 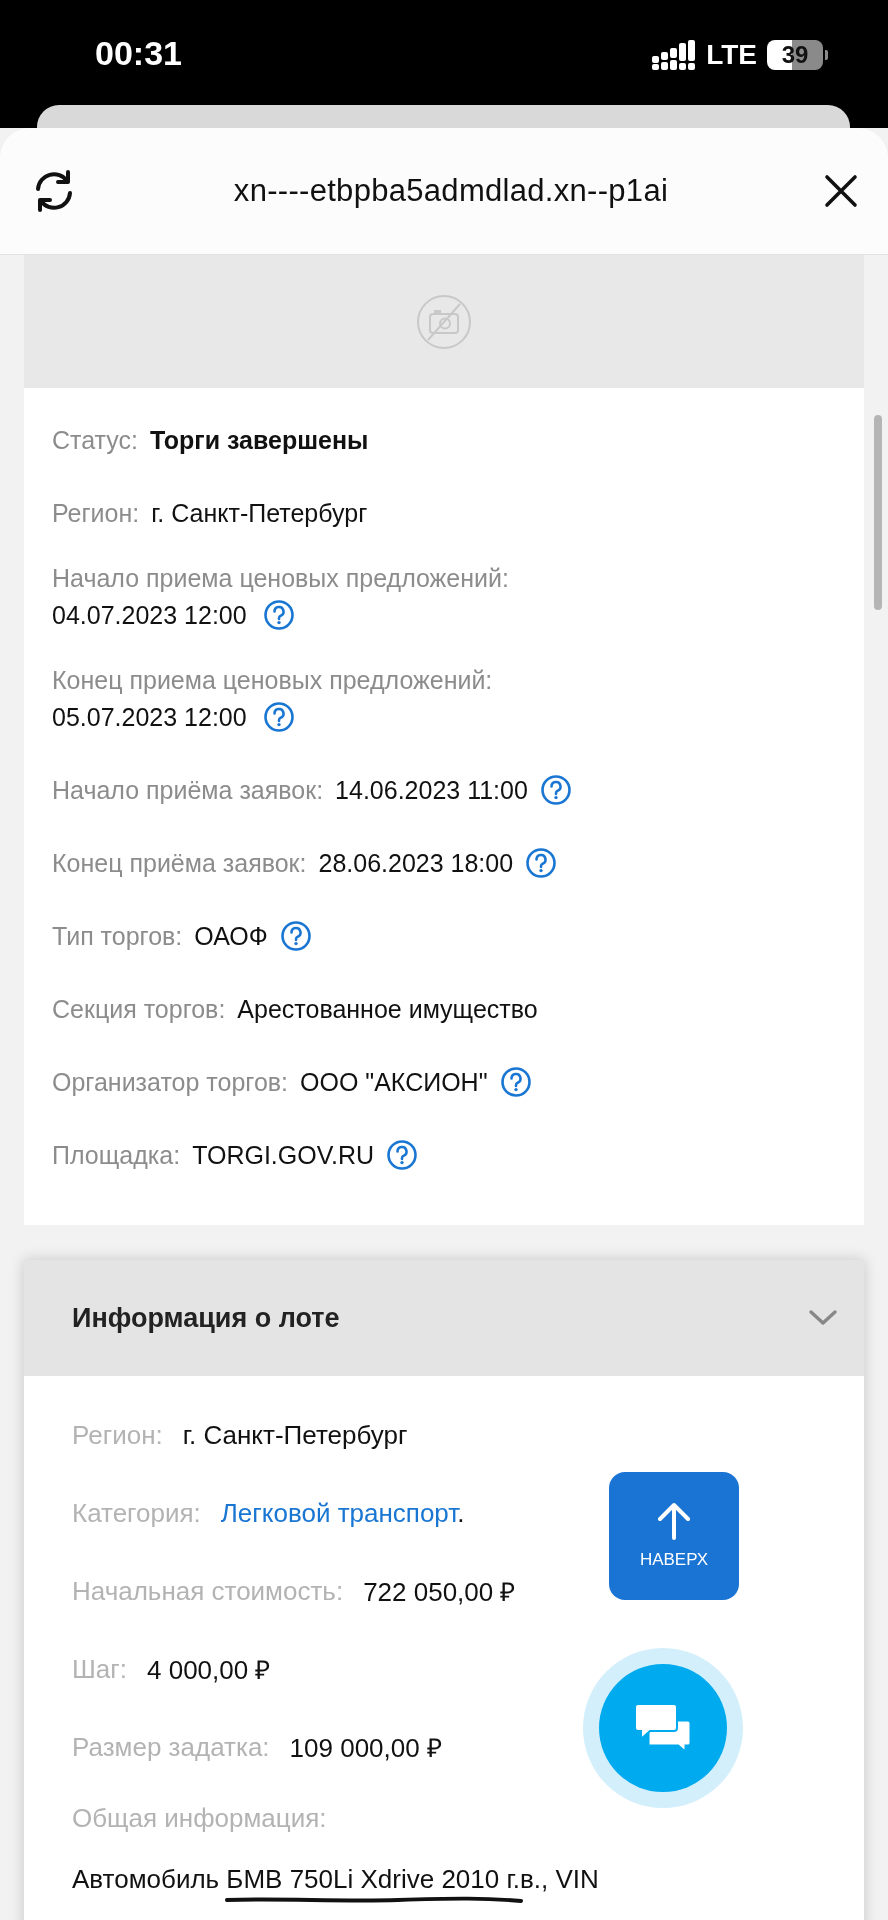 I want to click on field-value: 04.07.2023 12:00, so click(x=149, y=615).